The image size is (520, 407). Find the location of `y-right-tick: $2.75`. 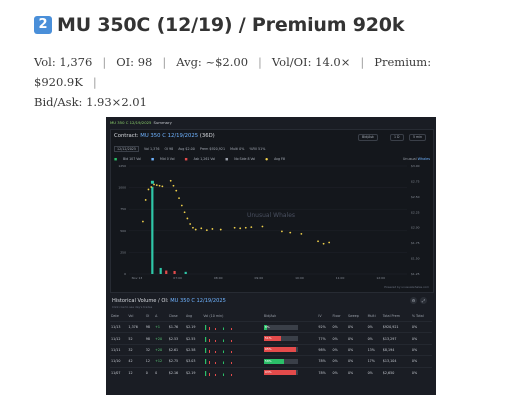

y-right-tick: $2.75 is located at coordinates (415, 181).